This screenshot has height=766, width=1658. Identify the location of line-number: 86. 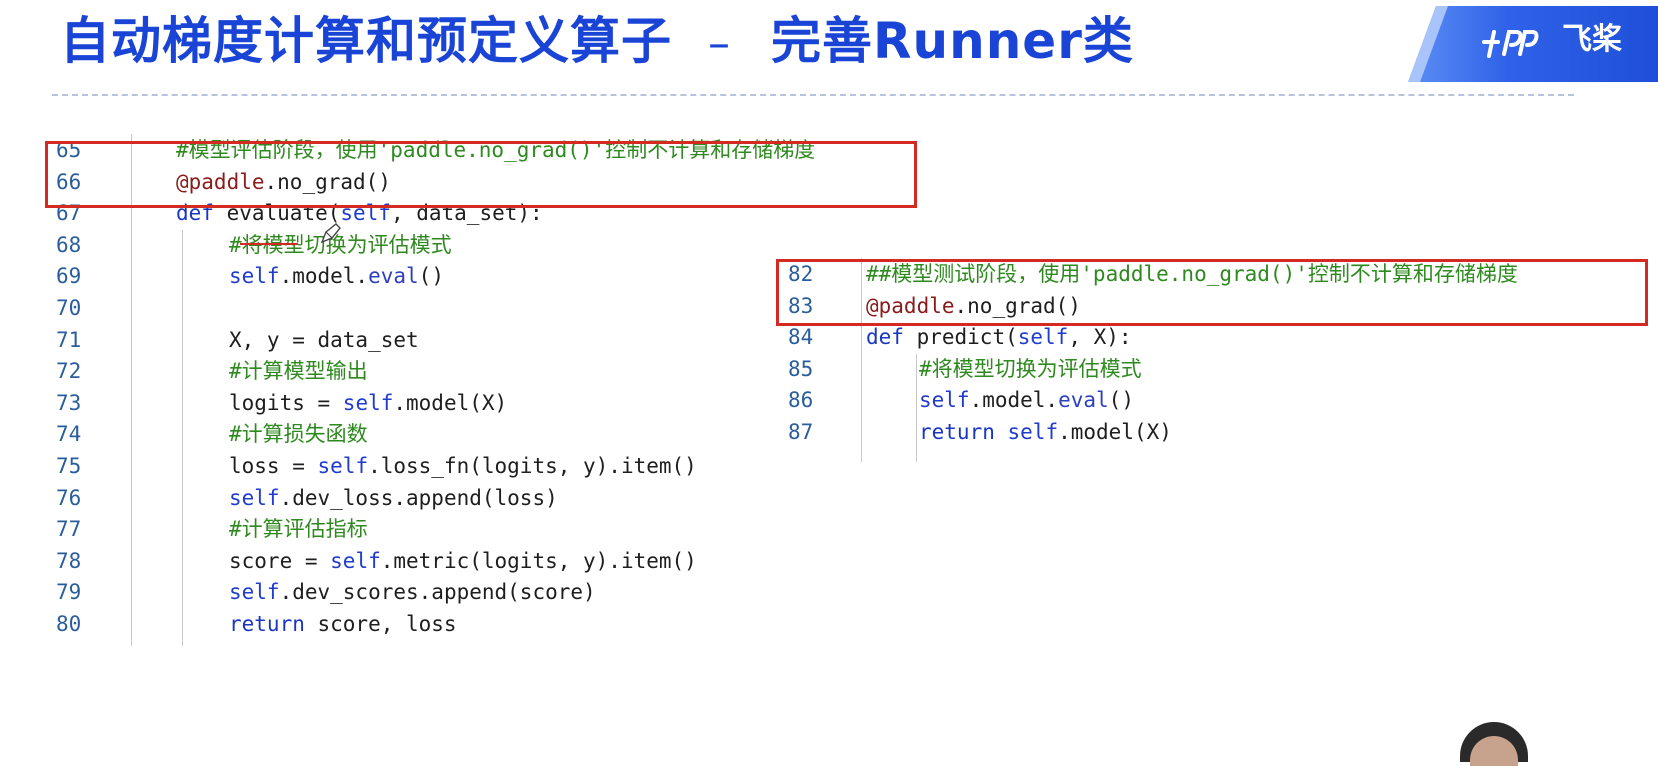
(801, 400).